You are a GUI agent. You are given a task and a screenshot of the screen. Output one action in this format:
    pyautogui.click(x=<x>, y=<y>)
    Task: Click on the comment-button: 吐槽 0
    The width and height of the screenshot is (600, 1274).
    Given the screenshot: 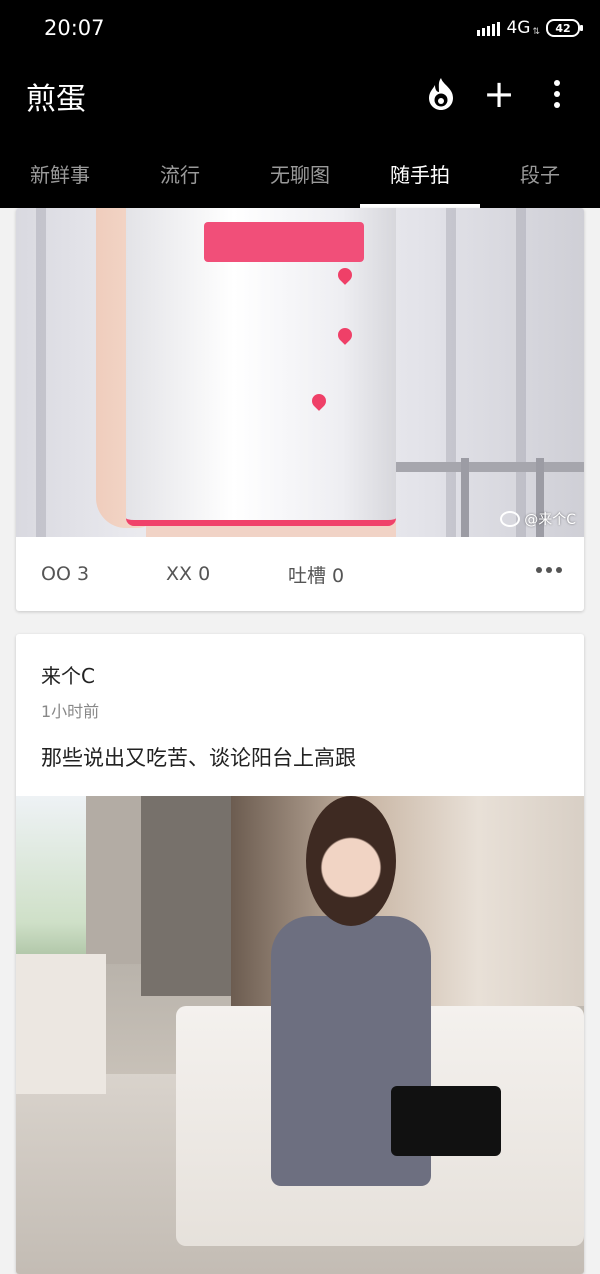 What is the action you would take?
    pyautogui.click(x=316, y=574)
    